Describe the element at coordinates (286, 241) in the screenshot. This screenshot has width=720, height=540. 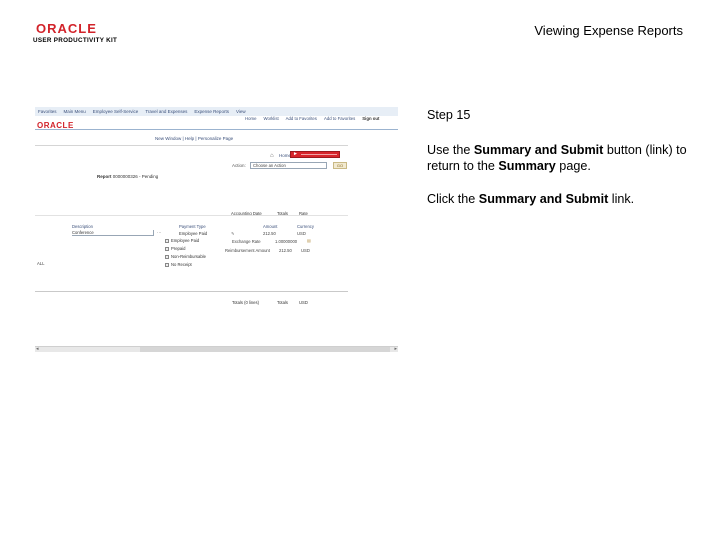
I see `exchange-rate-value: 1.00000000` at that location.